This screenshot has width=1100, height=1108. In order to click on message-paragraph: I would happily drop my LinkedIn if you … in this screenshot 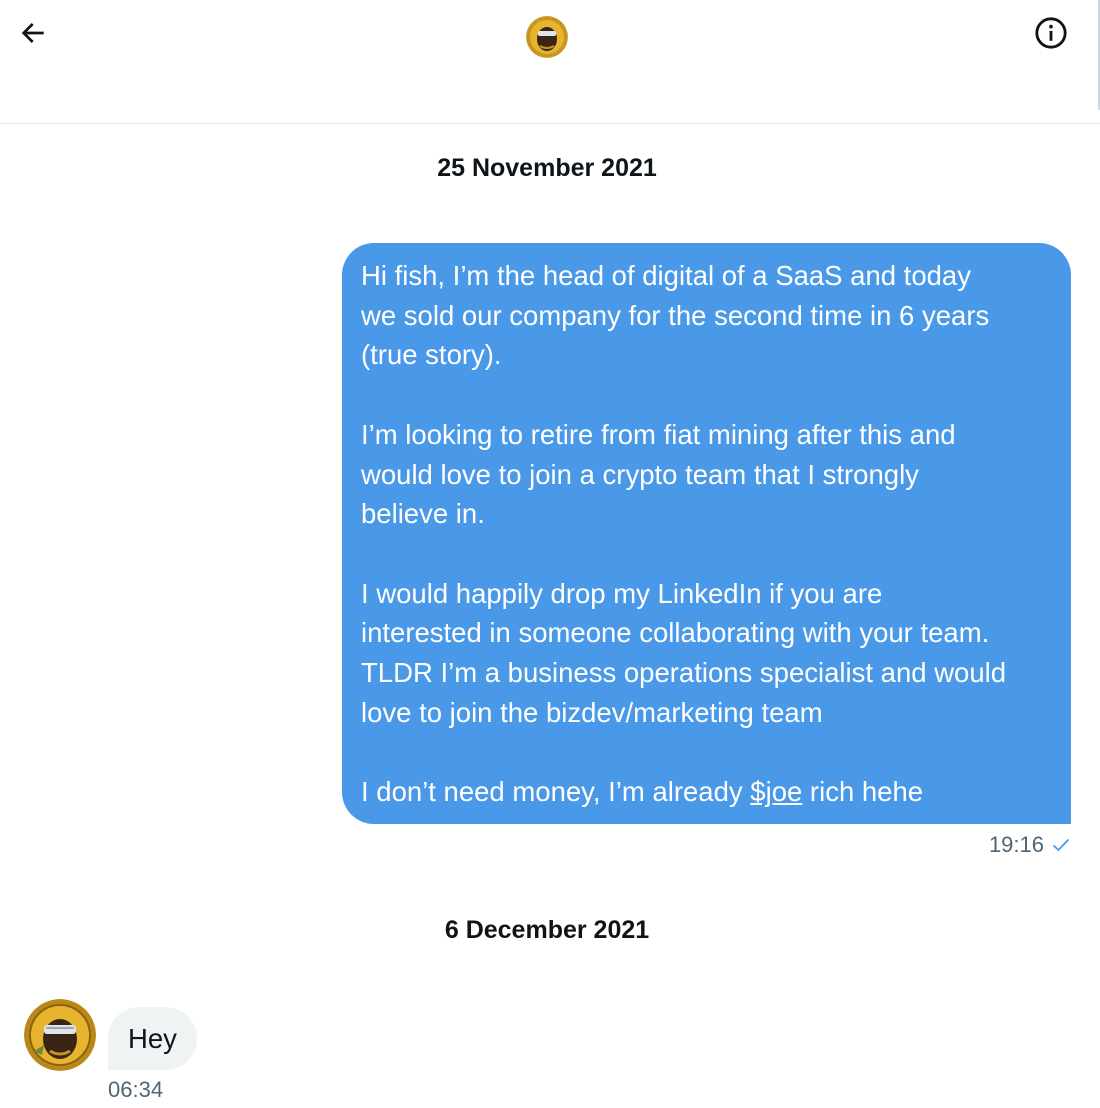, I will do `click(706, 653)`.